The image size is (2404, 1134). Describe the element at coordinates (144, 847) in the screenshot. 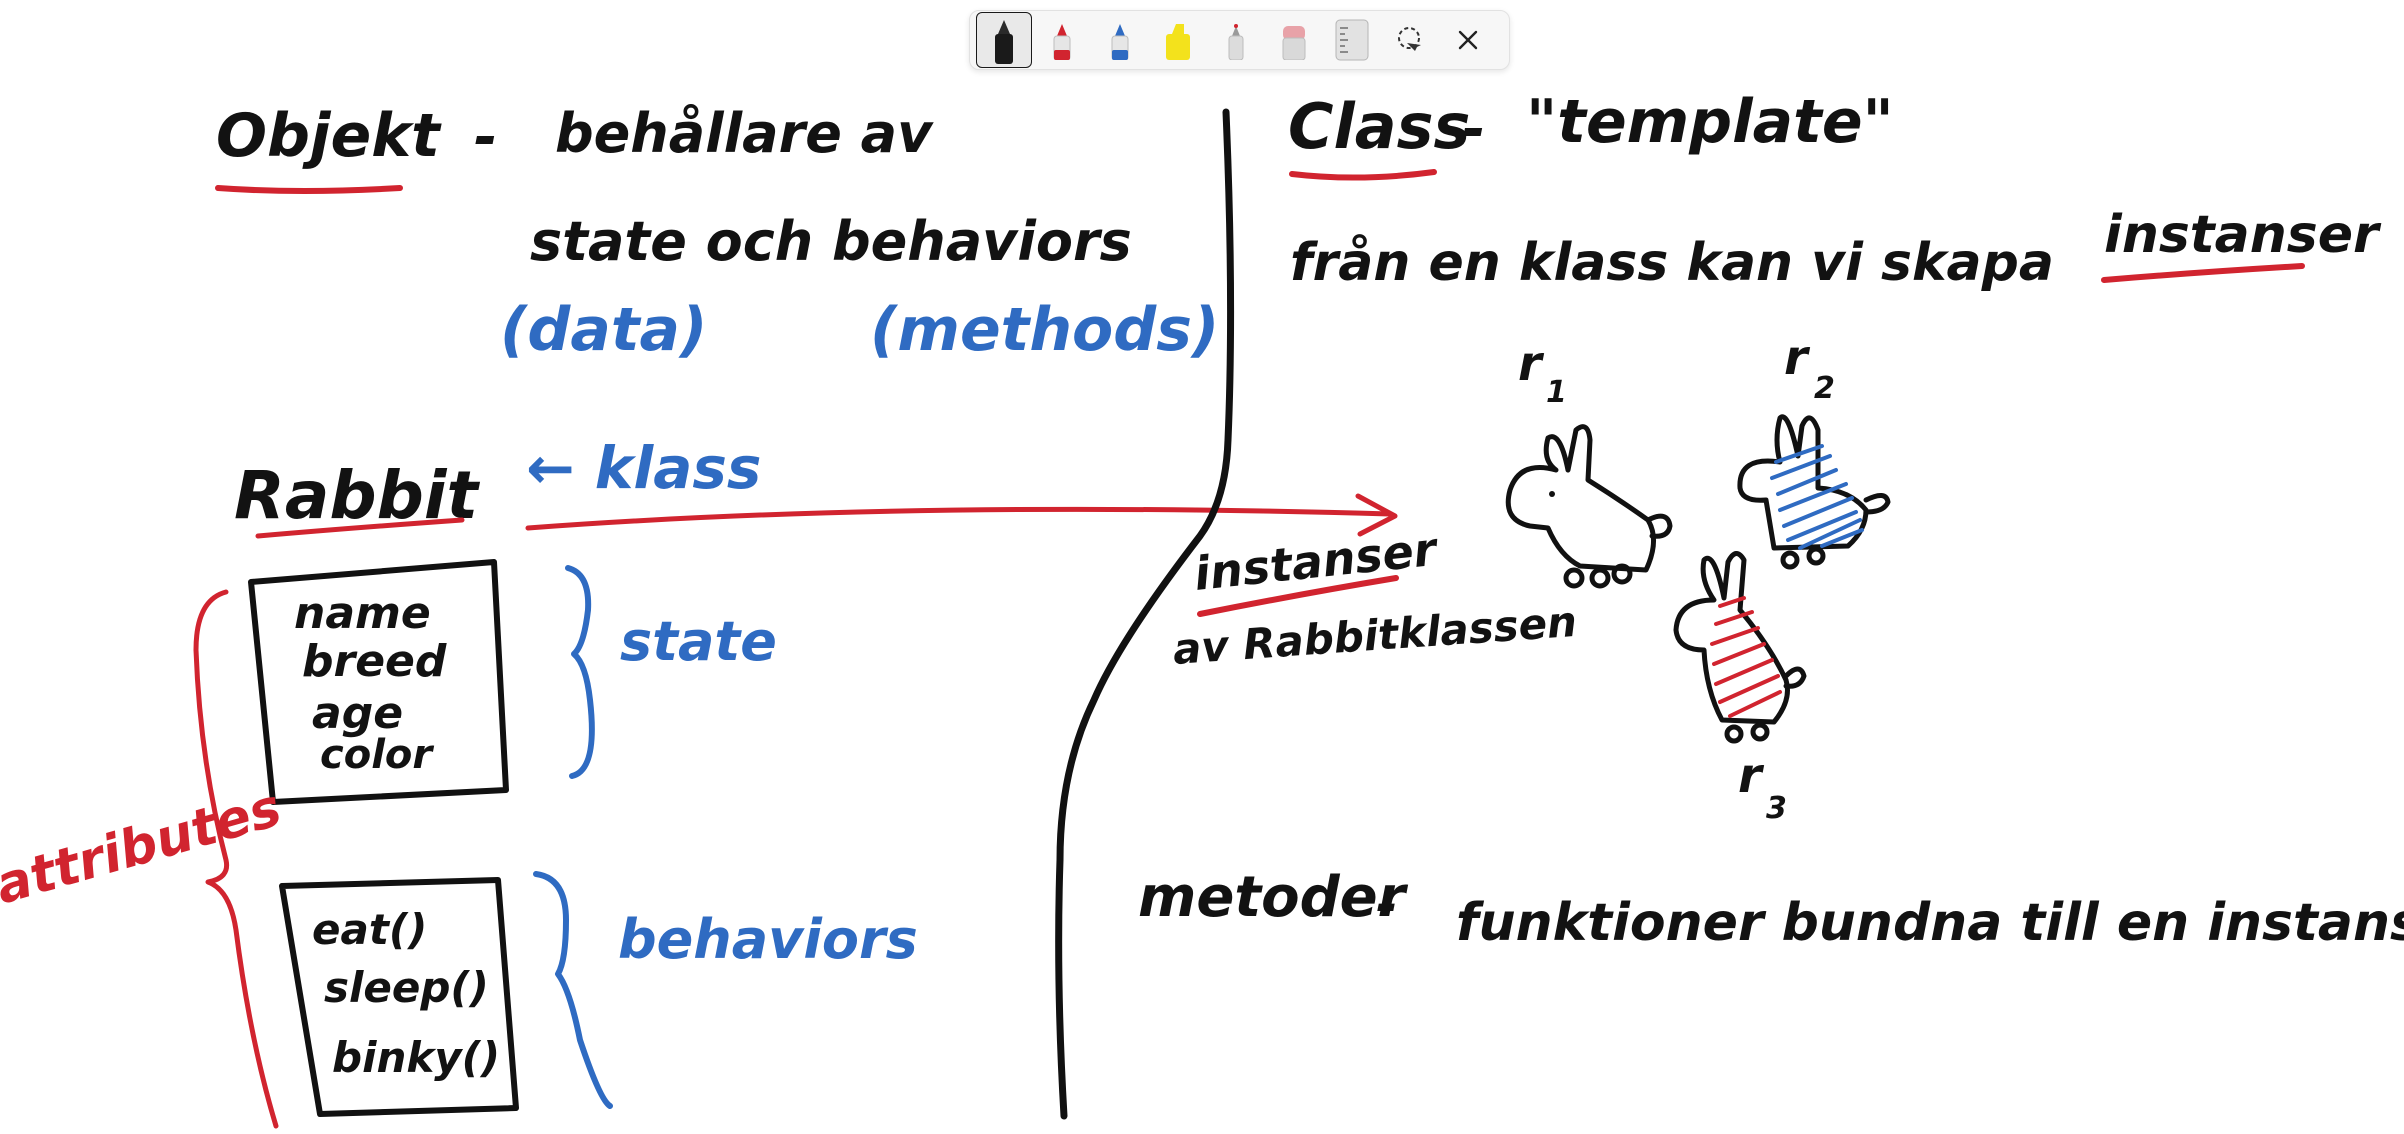

I see `attributes-label: attributes` at that location.